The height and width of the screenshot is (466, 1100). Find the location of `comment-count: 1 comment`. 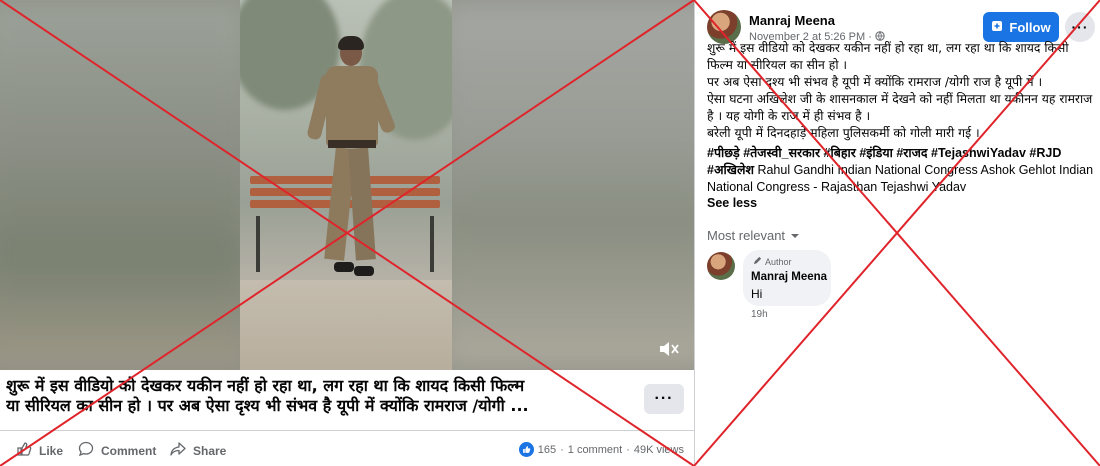

comment-count: 1 comment is located at coordinates (595, 450).